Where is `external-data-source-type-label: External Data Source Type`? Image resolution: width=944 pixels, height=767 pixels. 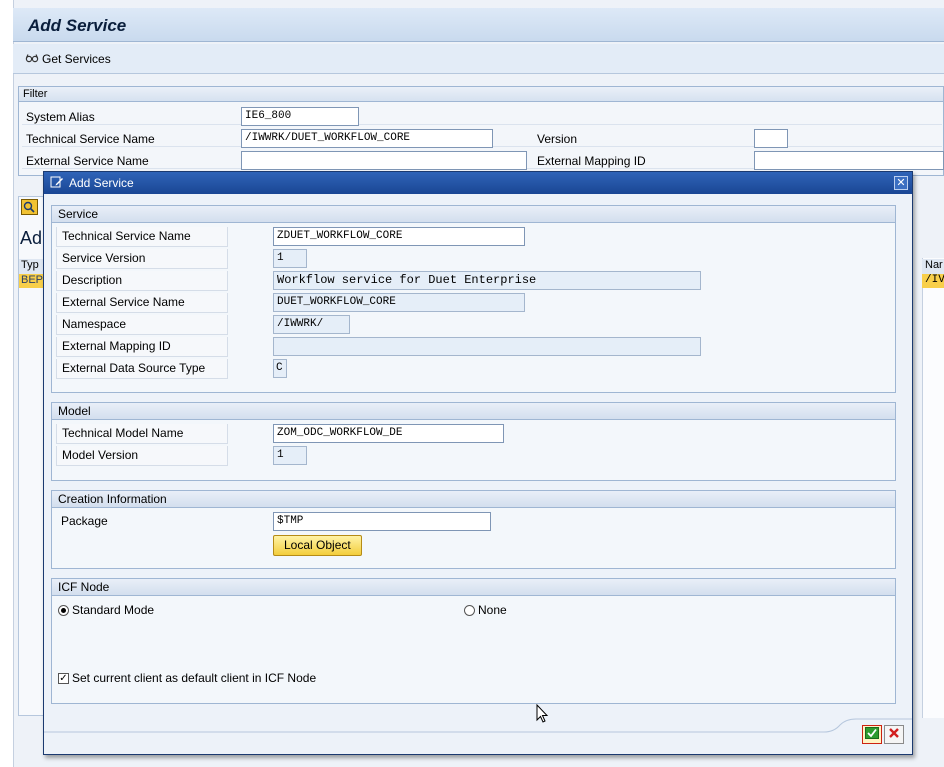
external-data-source-type-label: External Data Source Type is located at coordinates (142, 369).